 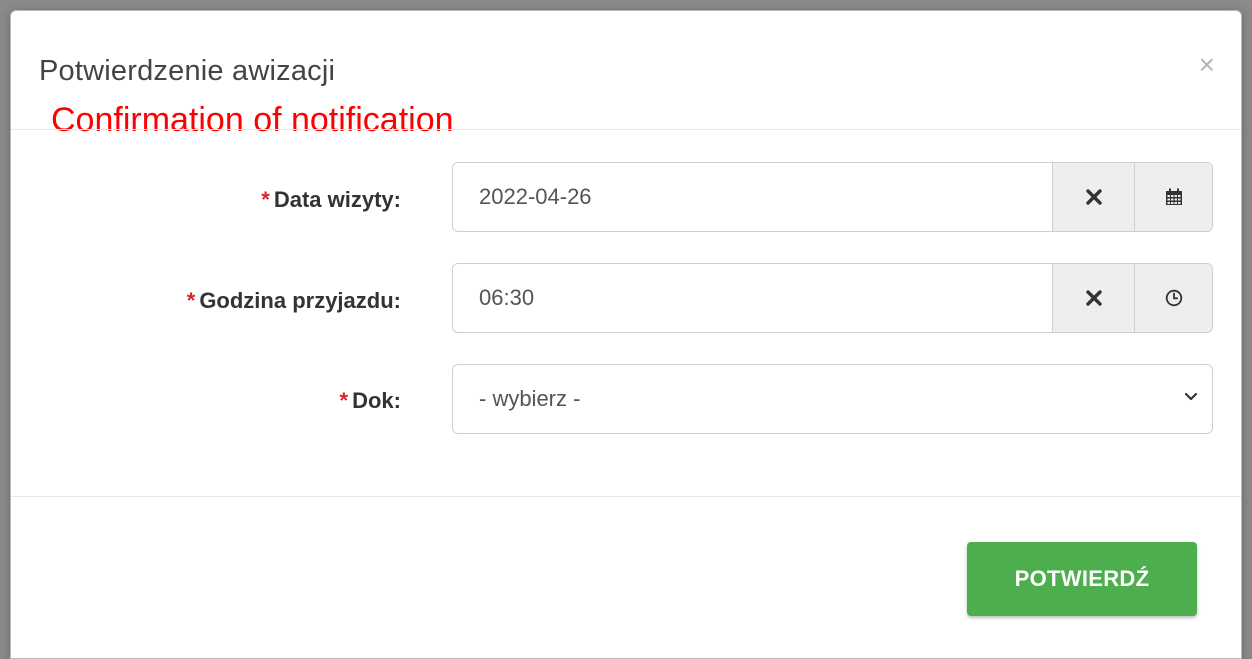 What do you see at coordinates (206, 401) in the screenshot?
I see `dock-label: * Dok:` at bounding box center [206, 401].